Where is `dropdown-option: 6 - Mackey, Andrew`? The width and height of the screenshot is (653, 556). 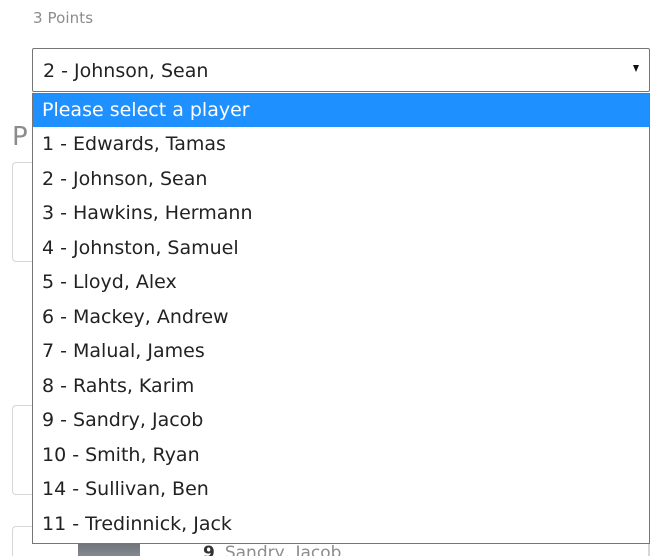
dropdown-option: 6 - Mackey, Andrew is located at coordinates (341, 317).